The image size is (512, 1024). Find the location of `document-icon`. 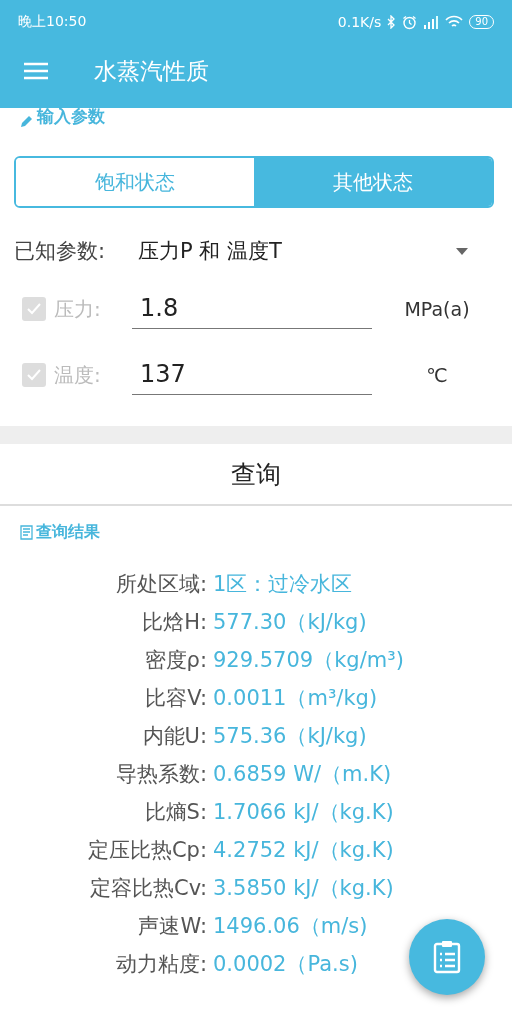

document-icon is located at coordinates (26, 532).